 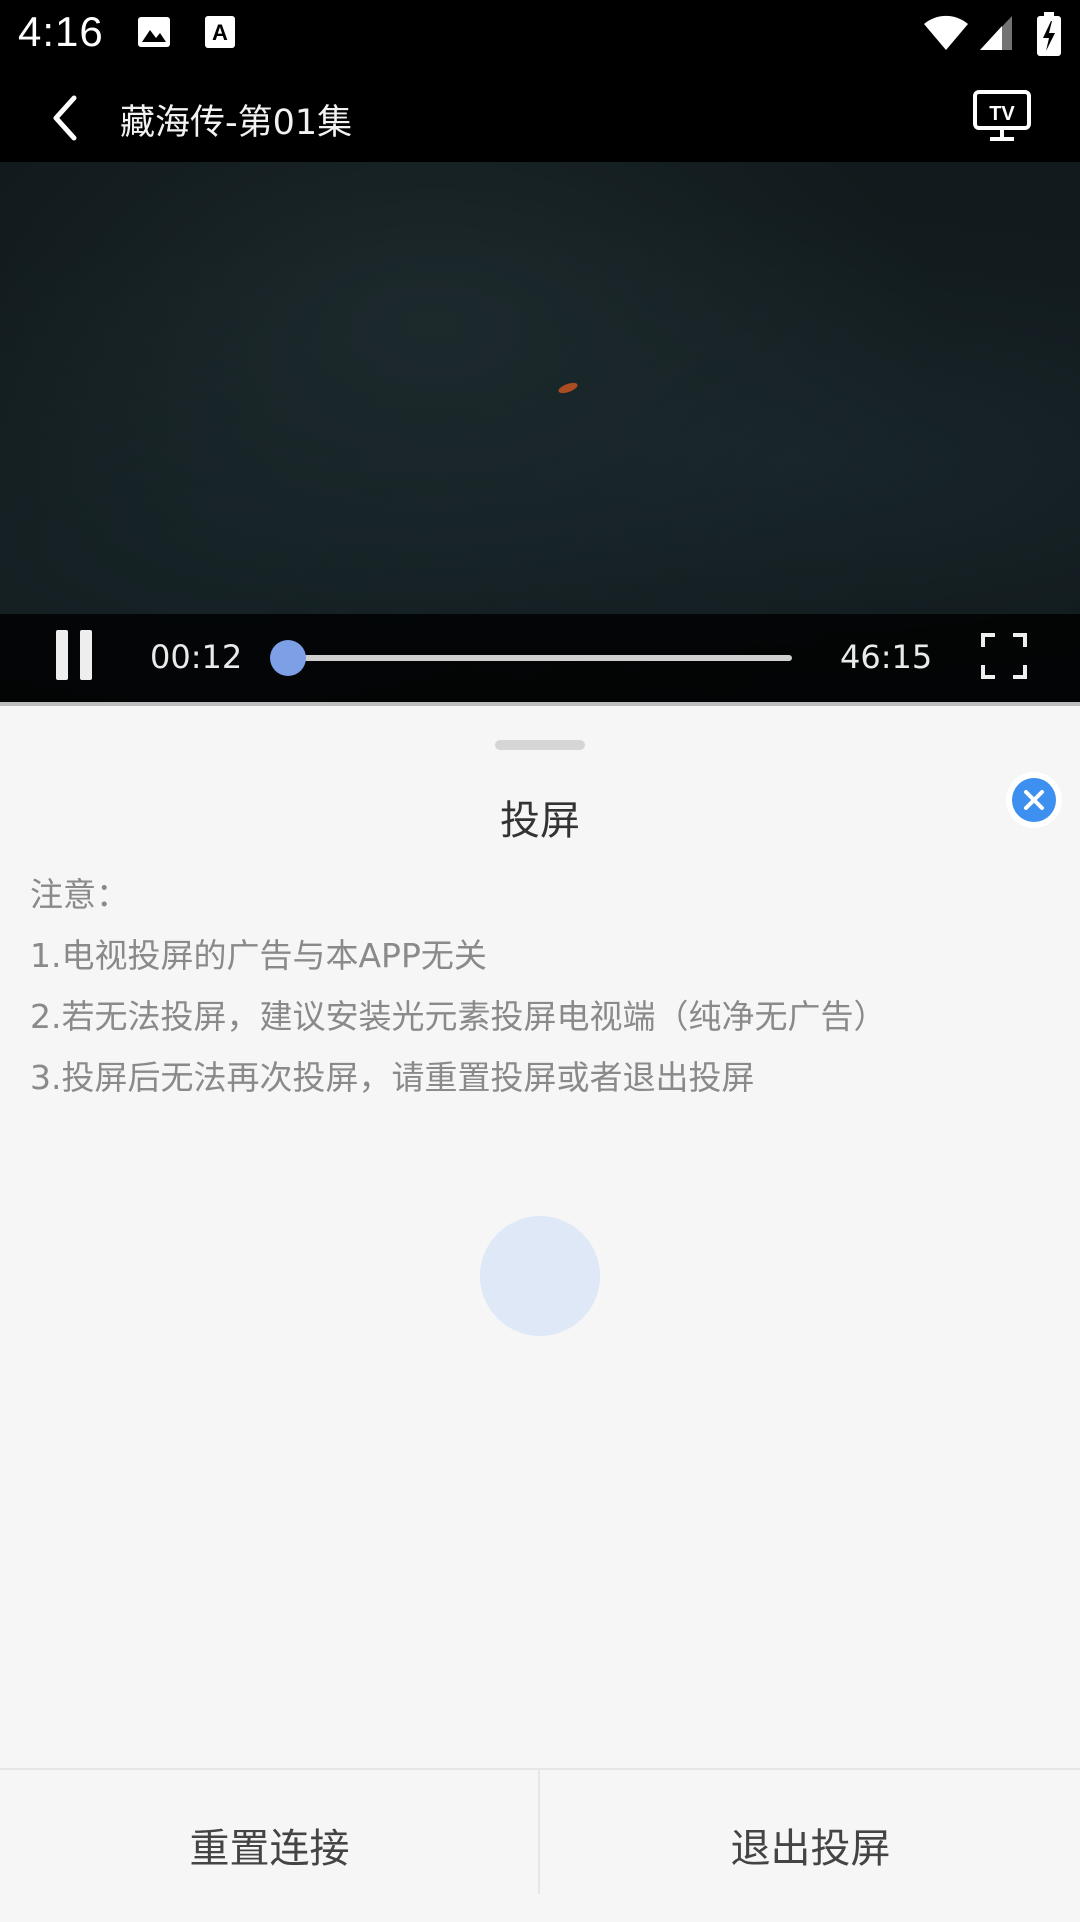 I want to click on status-bar: 4:16 A, so click(x=540, y=36).